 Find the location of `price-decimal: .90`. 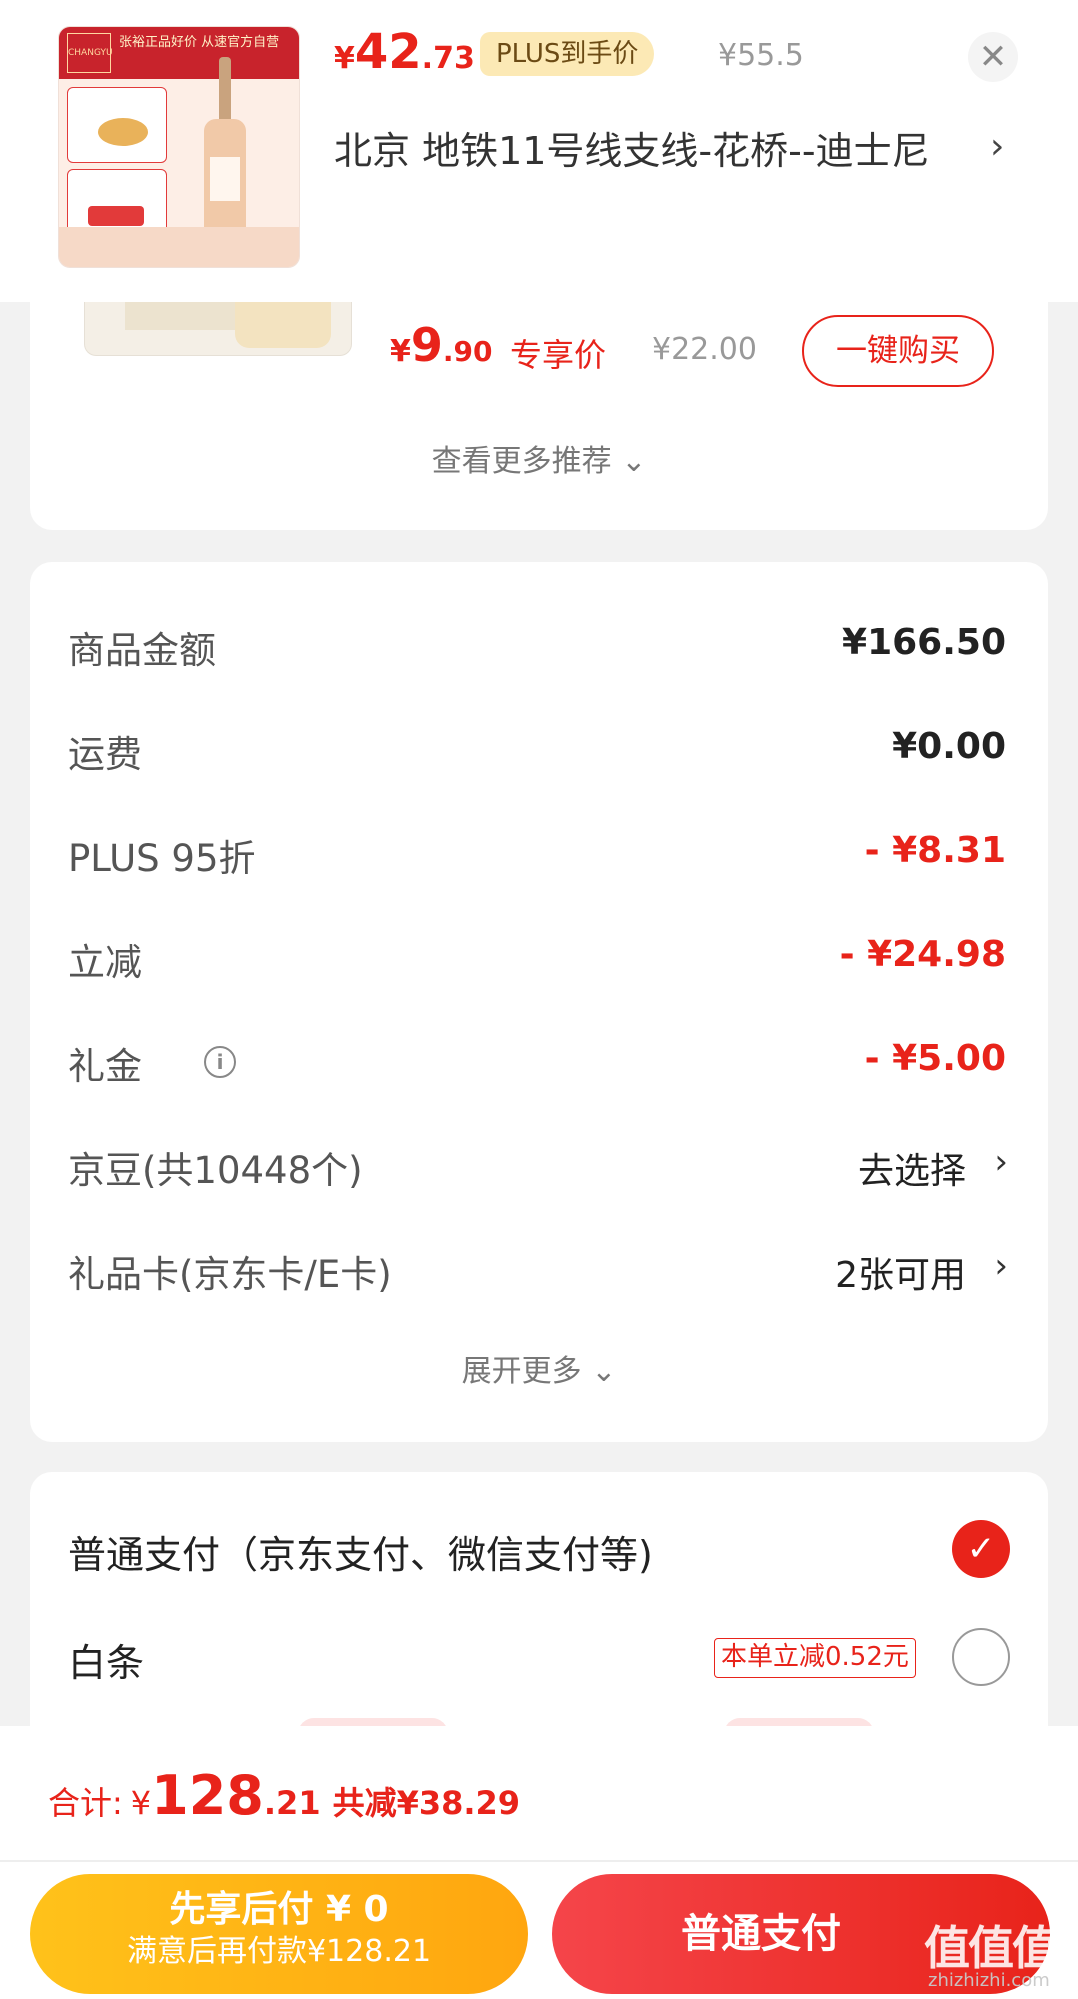

price-decimal: .90 is located at coordinates (467, 351).